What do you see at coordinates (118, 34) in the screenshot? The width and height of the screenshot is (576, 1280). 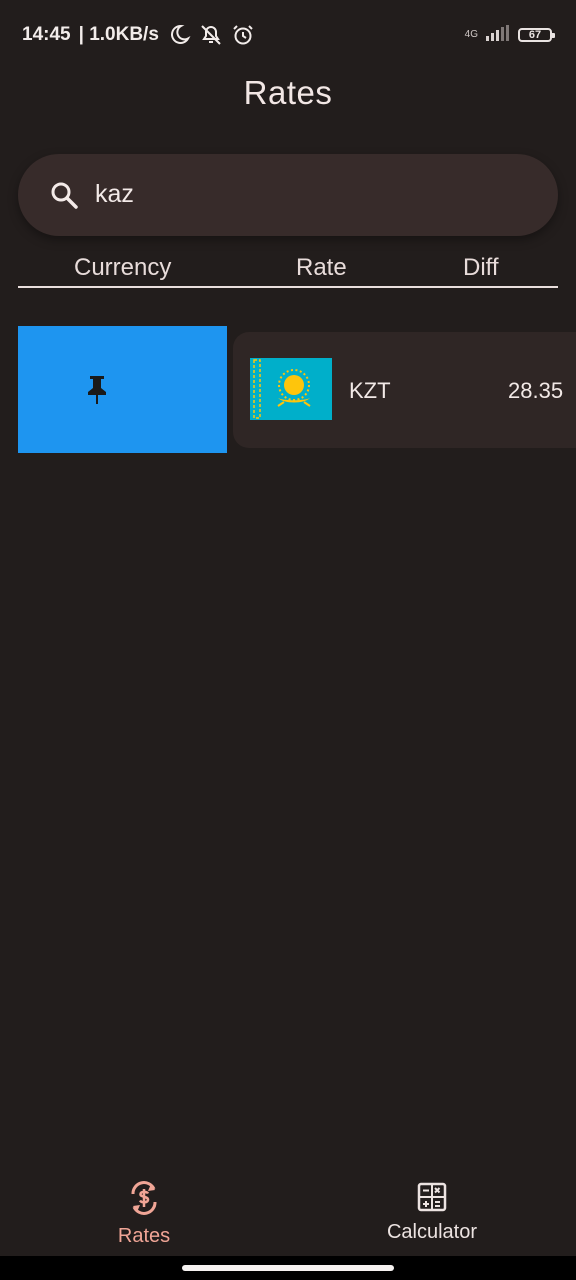 I see `status-speed: | 1.0KB/s` at bounding box center [118, 34].